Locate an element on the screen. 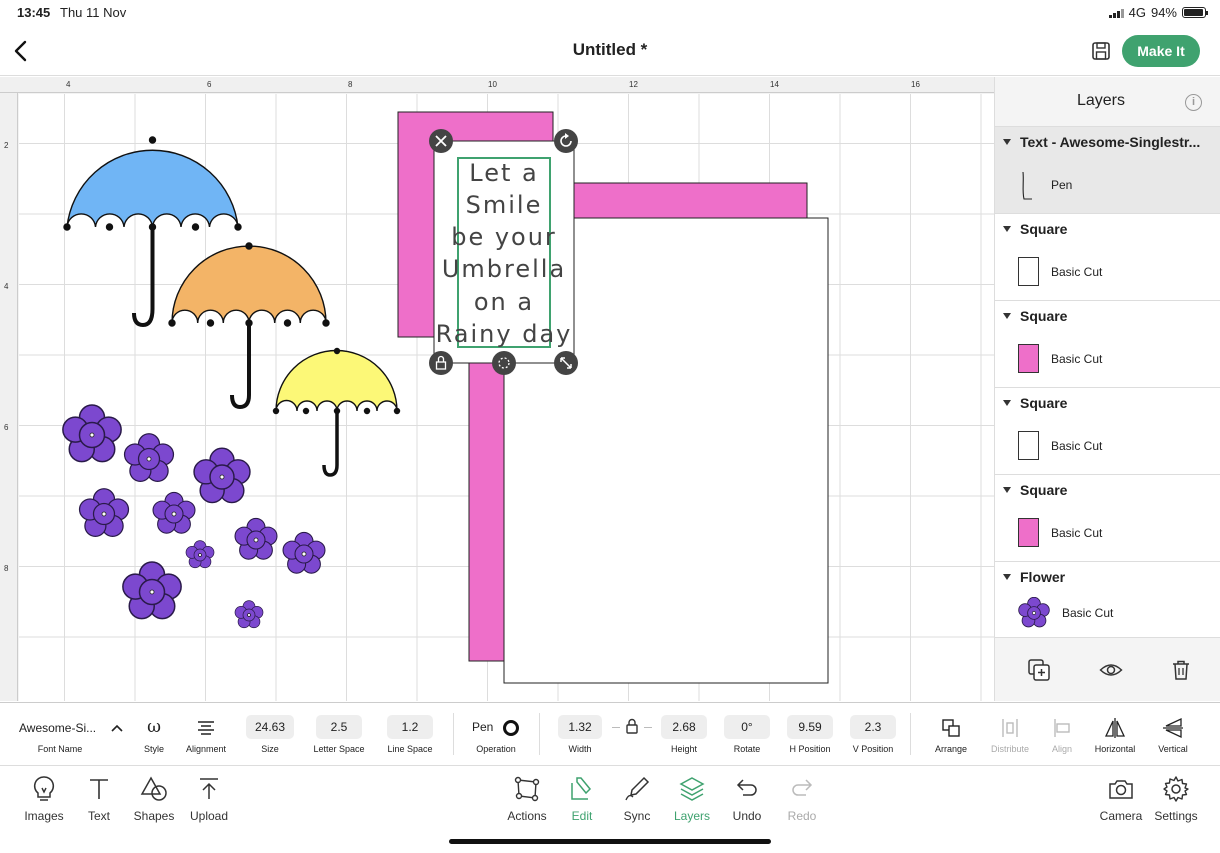 The height and width of the screenshot is (853, 1220). move-handle is located at coordinates (504, 363).